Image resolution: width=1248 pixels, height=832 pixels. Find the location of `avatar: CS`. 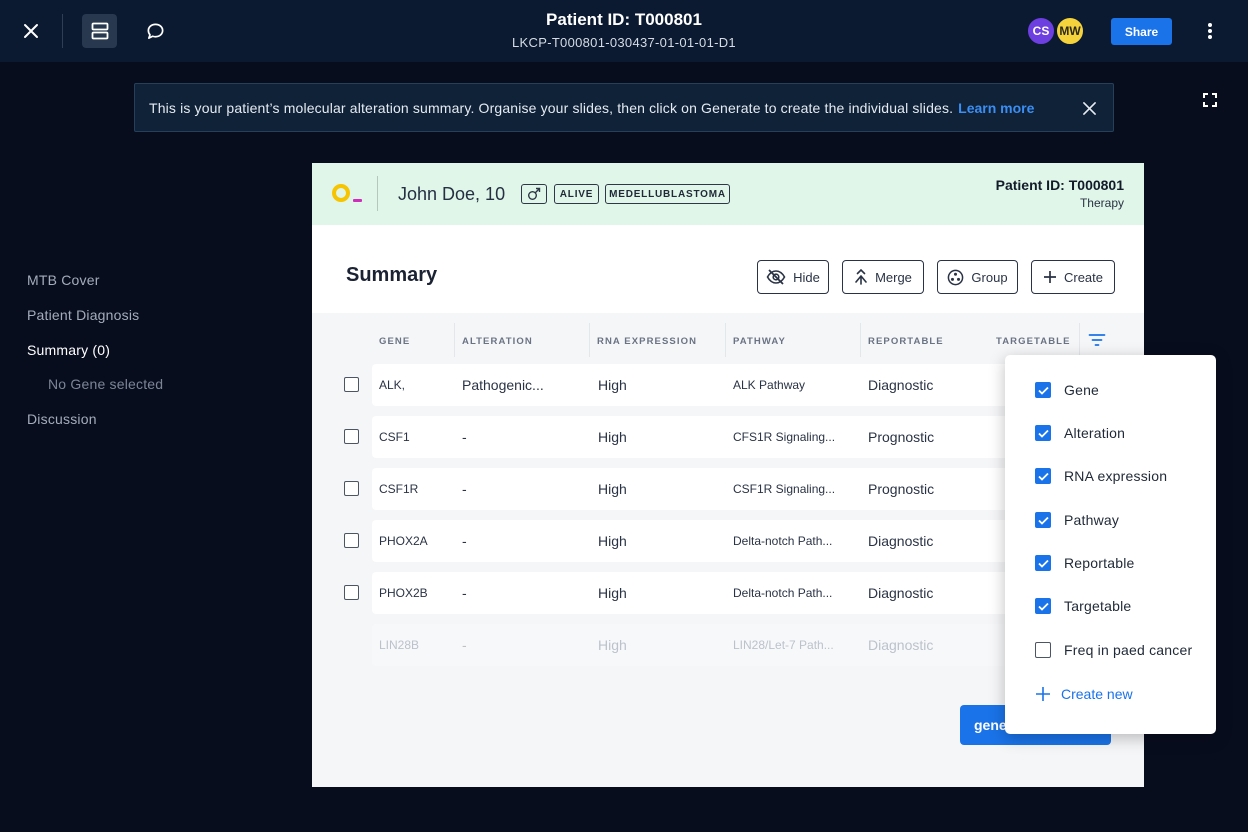

avatar: CS is located at coordinates (1041, 31).